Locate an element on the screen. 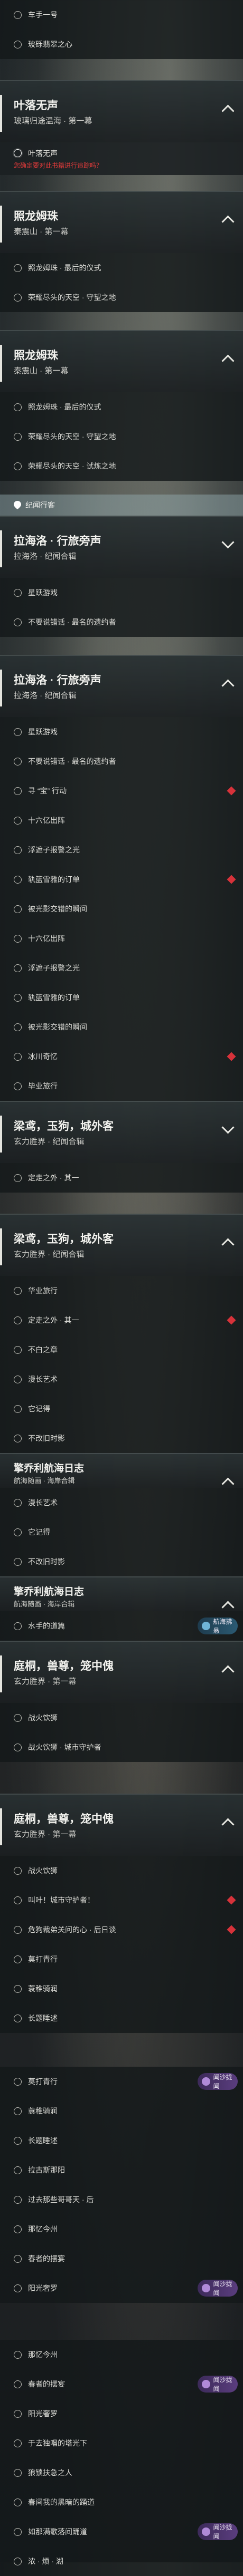 This screenshot has width=243, height=2576. quest-item: 华业旅行 is located at coordinates (121, 1290).